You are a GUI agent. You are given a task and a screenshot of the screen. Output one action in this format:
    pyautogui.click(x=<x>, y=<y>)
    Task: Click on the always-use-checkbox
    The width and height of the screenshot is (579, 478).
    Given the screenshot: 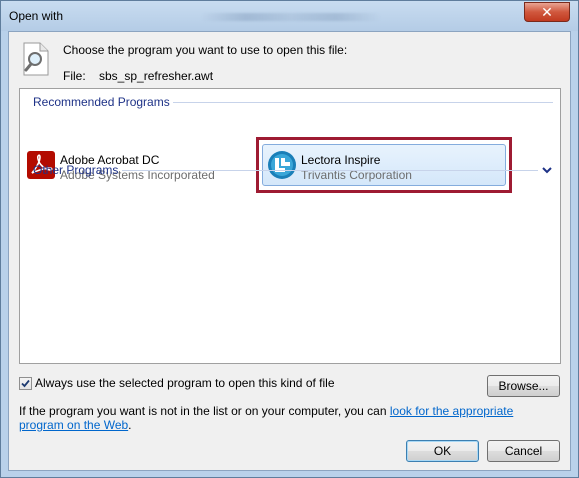 What is the action you would take?
    pyautogui.click(x=25, y=383)
    